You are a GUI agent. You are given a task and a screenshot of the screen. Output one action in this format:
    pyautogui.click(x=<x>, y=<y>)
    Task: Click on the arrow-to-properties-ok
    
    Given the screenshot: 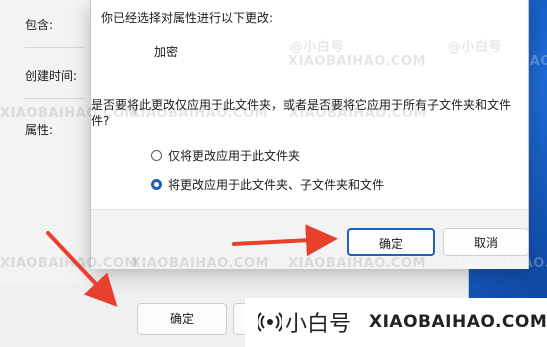 What is the action you would take?
    pyautogui.click(x=82, y=269)
    